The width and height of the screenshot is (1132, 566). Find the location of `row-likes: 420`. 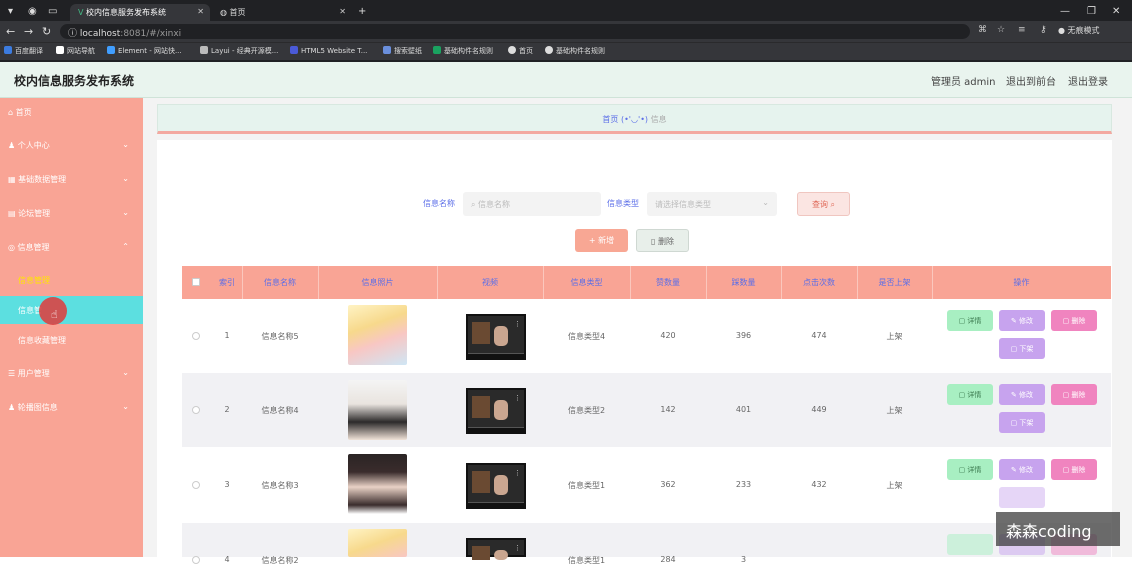

row-likes: 420 is located at coordinates (668, 335).